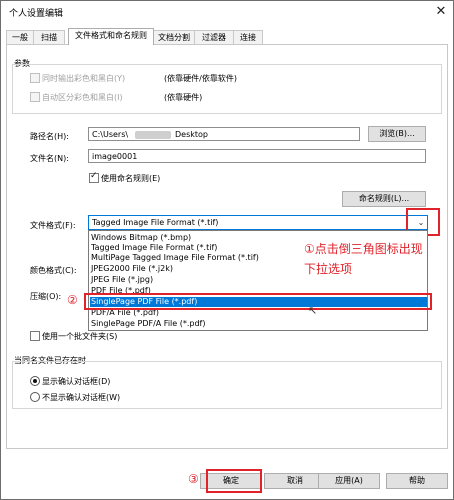 The image size is (454, 500). Describe the element at coordinates (81, 397) in the screenshot. I see `no-confirm-label: 不显示确认对话框(W)` at that location.